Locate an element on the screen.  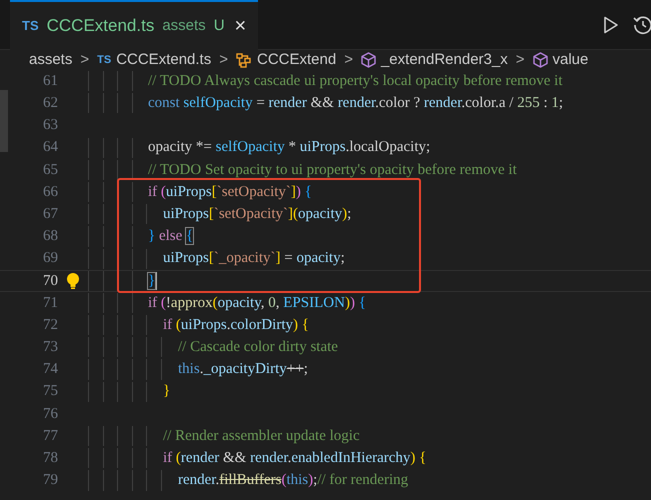
code-line: if (uiProps[`setOpacity`]) { is located at coordinates (229, 192).